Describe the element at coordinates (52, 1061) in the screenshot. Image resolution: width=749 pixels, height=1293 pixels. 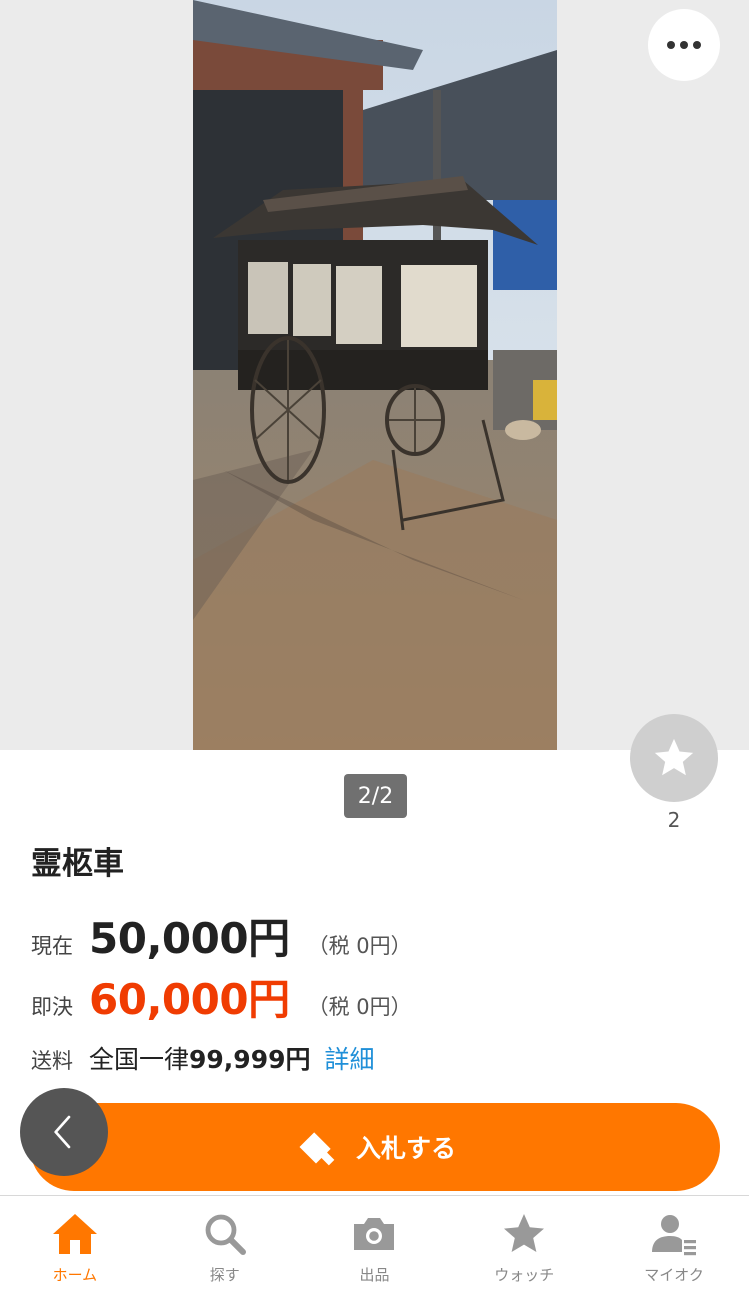
I see `shipping-label: 送料` at that location.